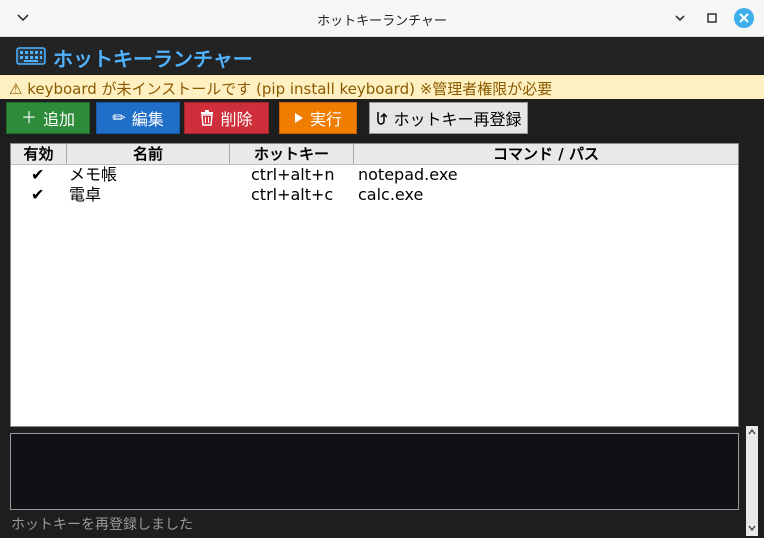 The width and height of the screenshot is (764, 538). What do you see at coordinates (680, 18) in the screenshot?
I see `minimize-icon` at bounding box center [680, 18].